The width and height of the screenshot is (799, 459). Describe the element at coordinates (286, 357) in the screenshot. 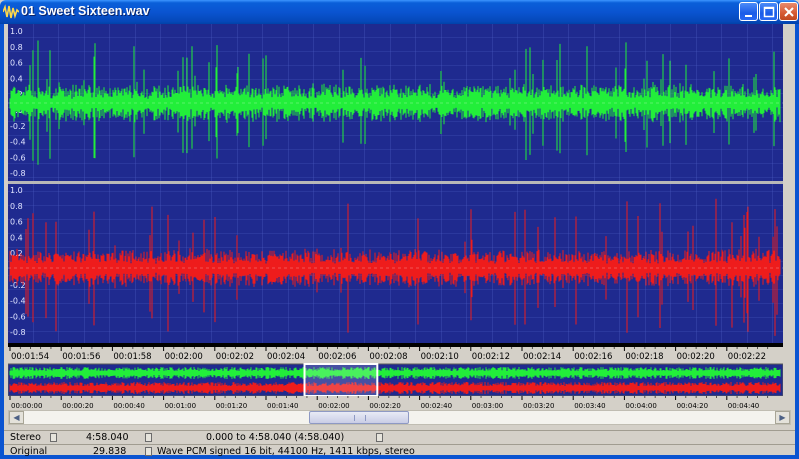

I see `timeline-label: 00:02:04` at that location.